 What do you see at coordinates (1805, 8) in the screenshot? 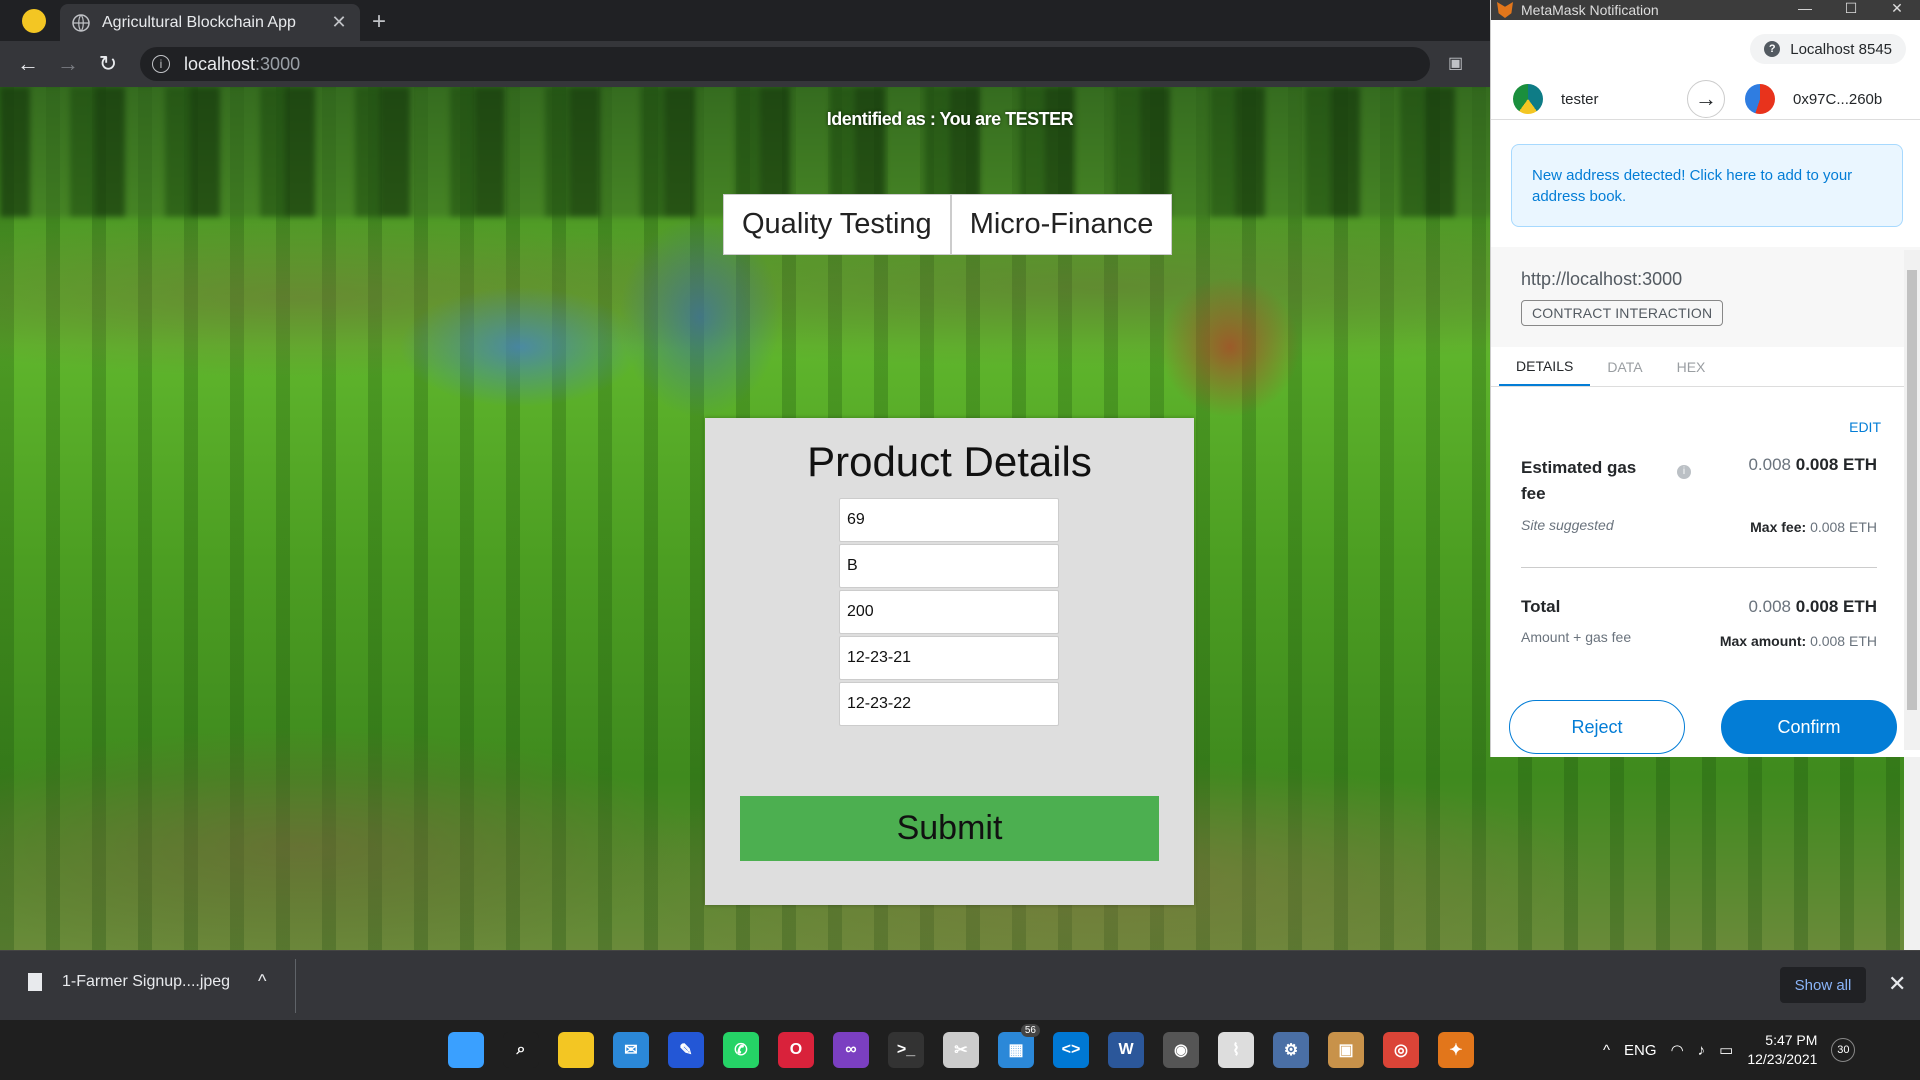
I see `minimize-icon: —` at bounding box center [1805, 8].